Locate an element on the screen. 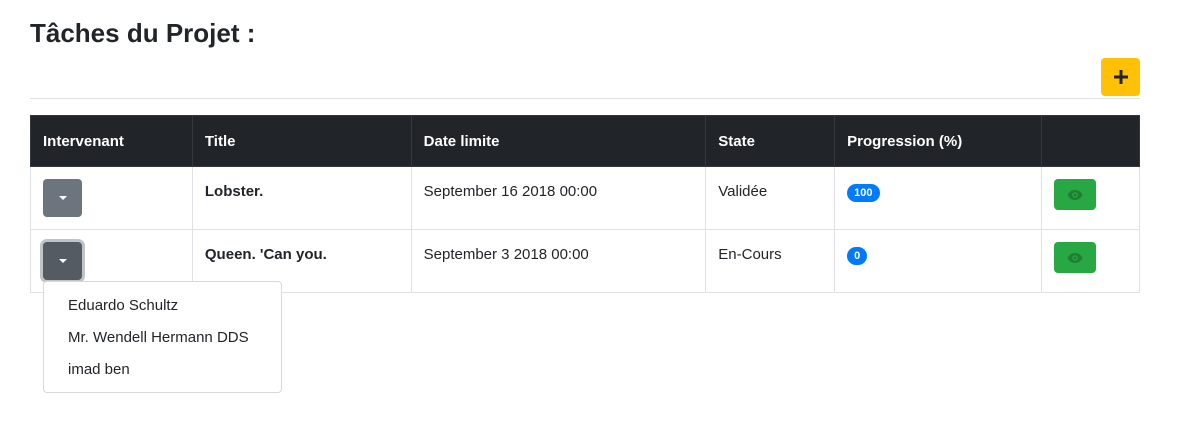  column-header-state: State is located at coordinates (770, 141).